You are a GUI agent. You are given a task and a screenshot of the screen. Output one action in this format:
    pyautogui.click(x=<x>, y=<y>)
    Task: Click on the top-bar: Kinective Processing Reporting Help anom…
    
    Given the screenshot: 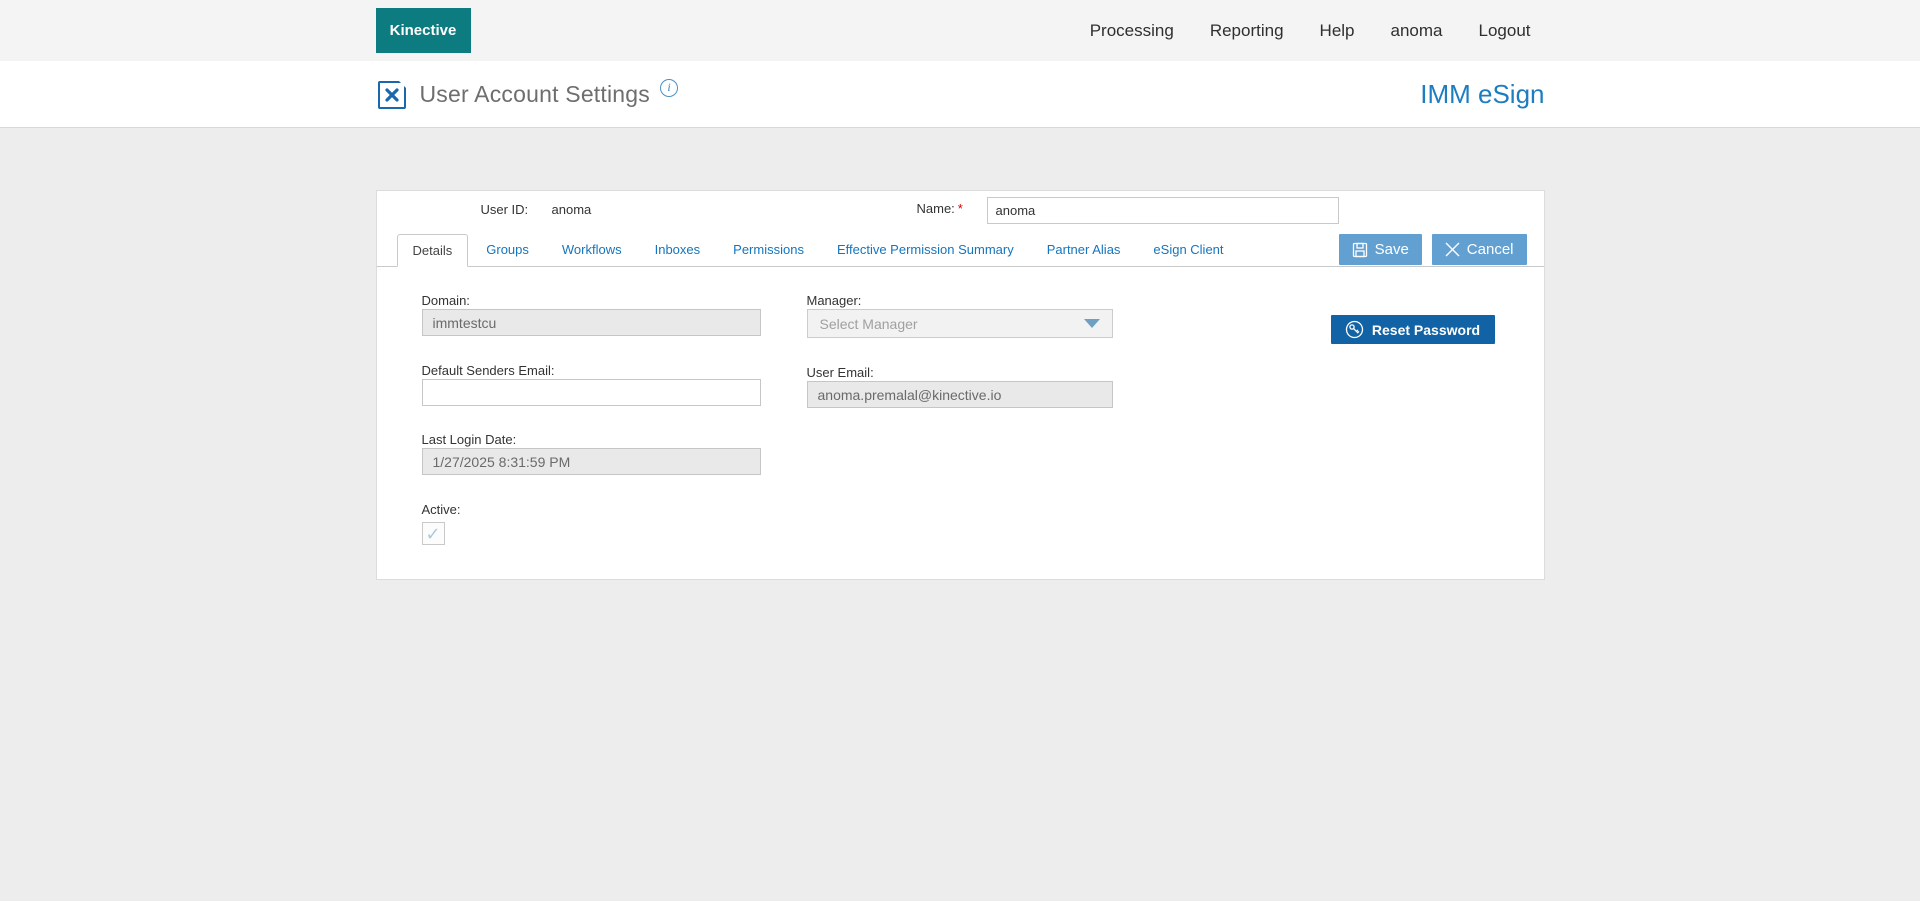 What is the action you would take?
    pyautogui.click(x=960, y=30)
    